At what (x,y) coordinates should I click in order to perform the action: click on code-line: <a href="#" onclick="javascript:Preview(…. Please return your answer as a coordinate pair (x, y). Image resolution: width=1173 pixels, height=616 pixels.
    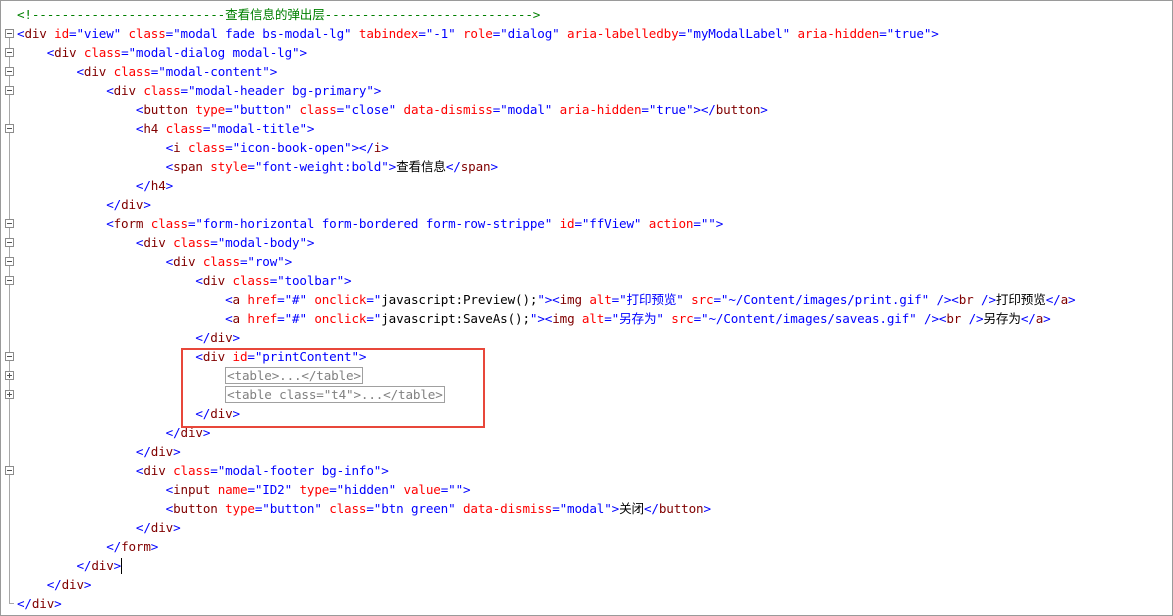
    Looking at the image, I should click on (594, 299).